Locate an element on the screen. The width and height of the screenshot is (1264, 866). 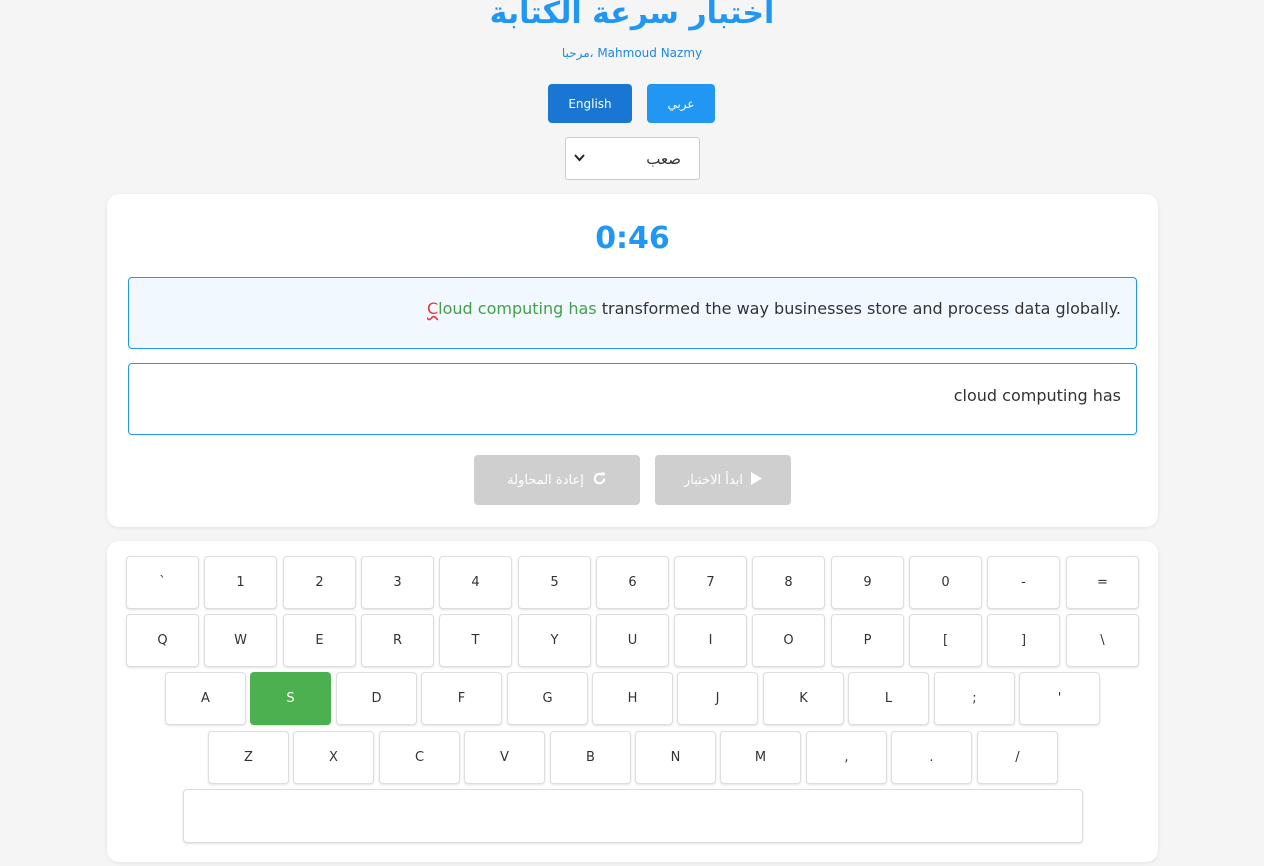
keyboard-key: 8 is located at coordinates (788, 582).